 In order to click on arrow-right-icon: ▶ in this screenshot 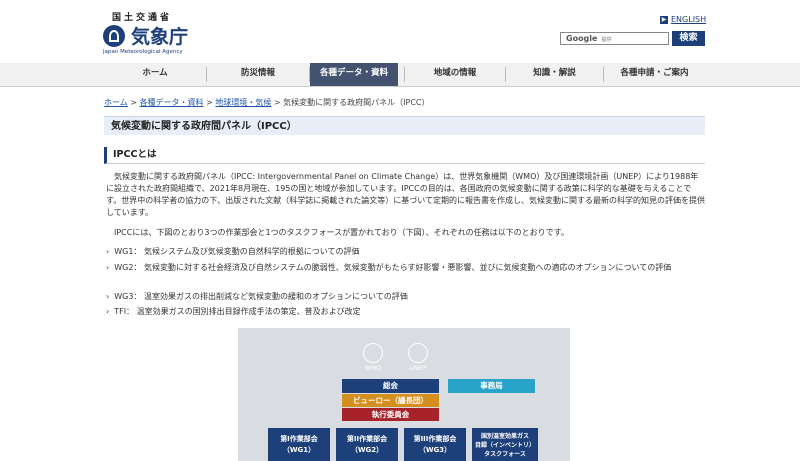, I will do `click(664, 19)`.